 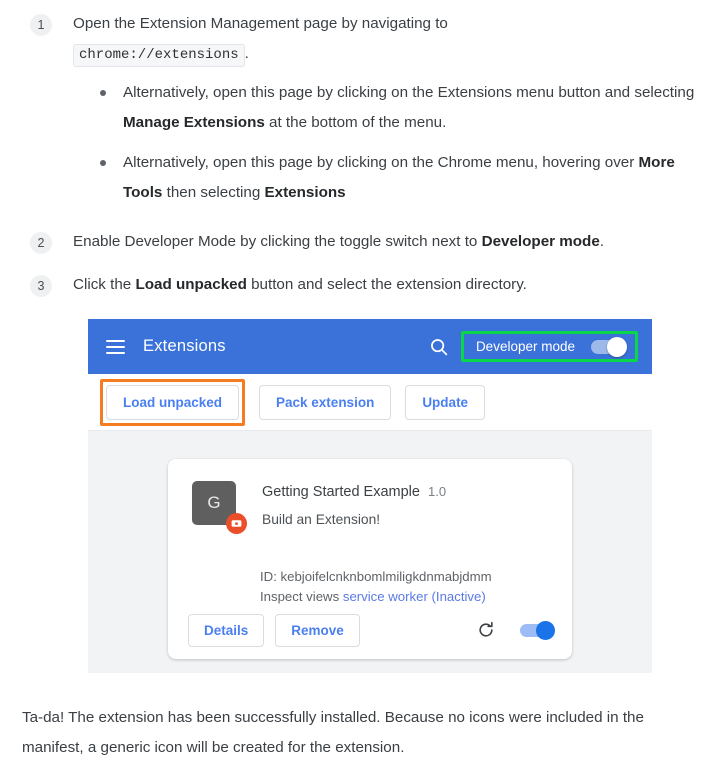 I want to click on step-1-period: ., so click(x=246, y=53).